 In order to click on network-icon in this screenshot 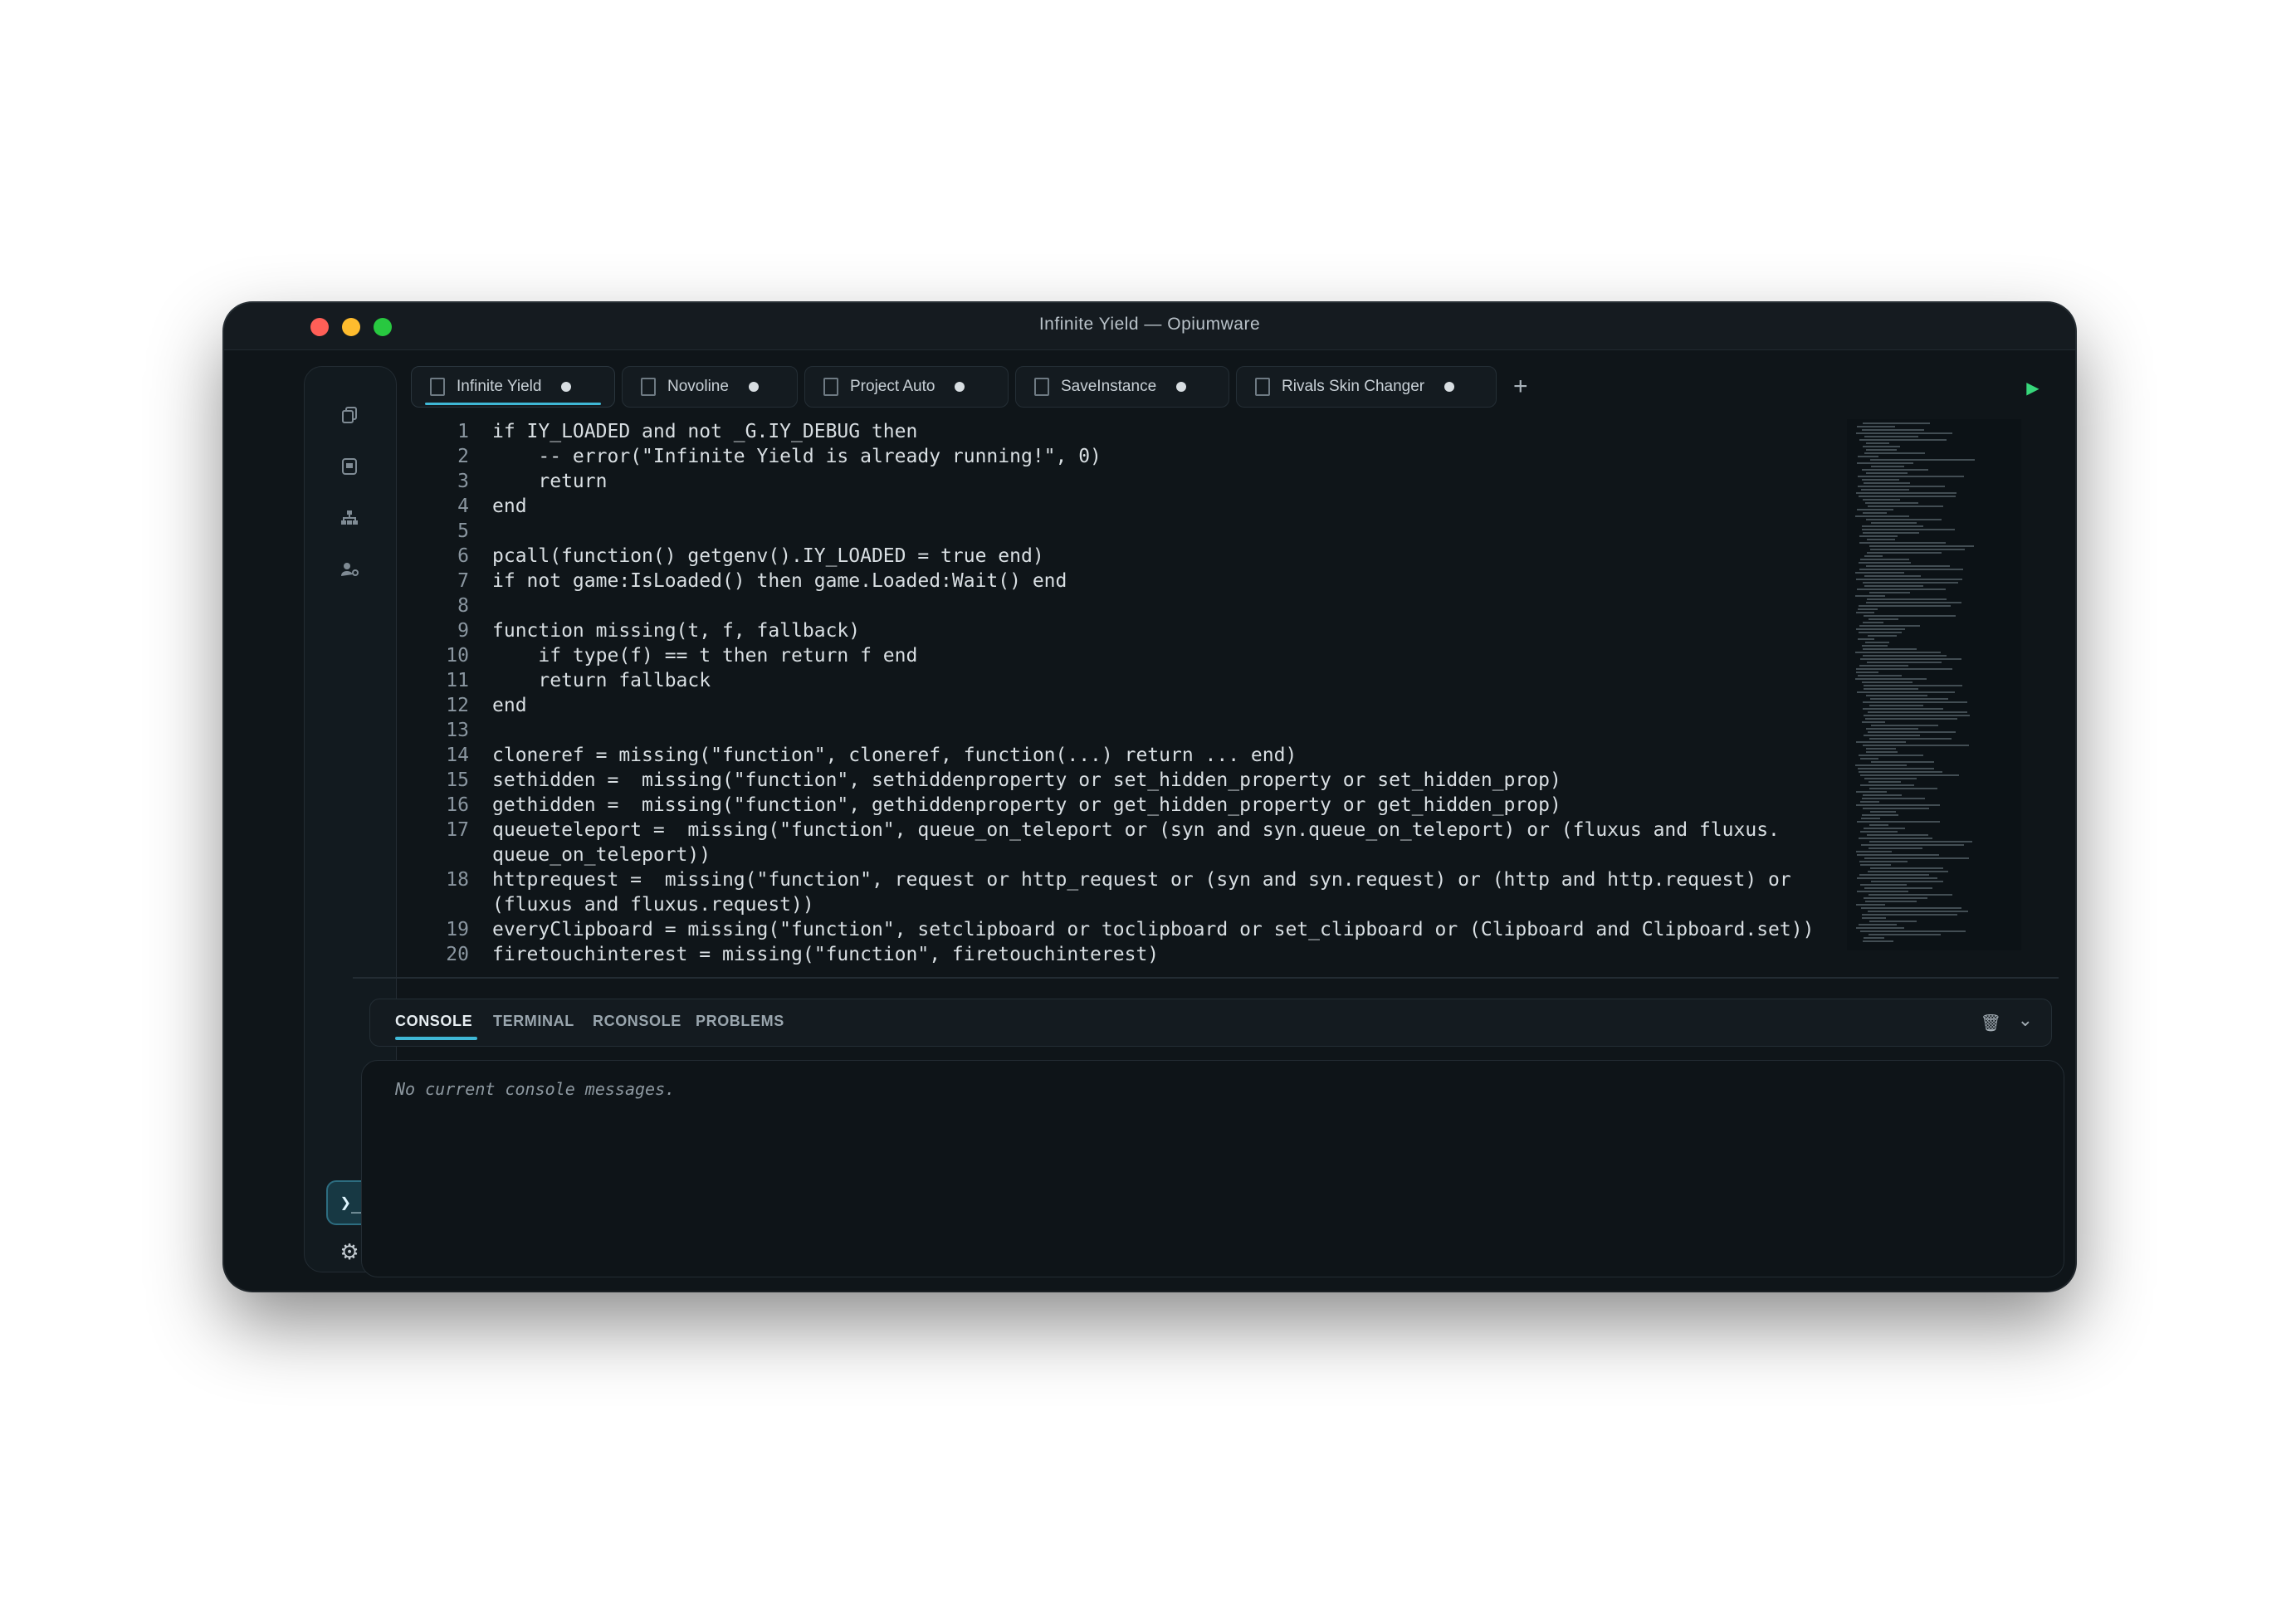, I will do `click(349, 518)`.